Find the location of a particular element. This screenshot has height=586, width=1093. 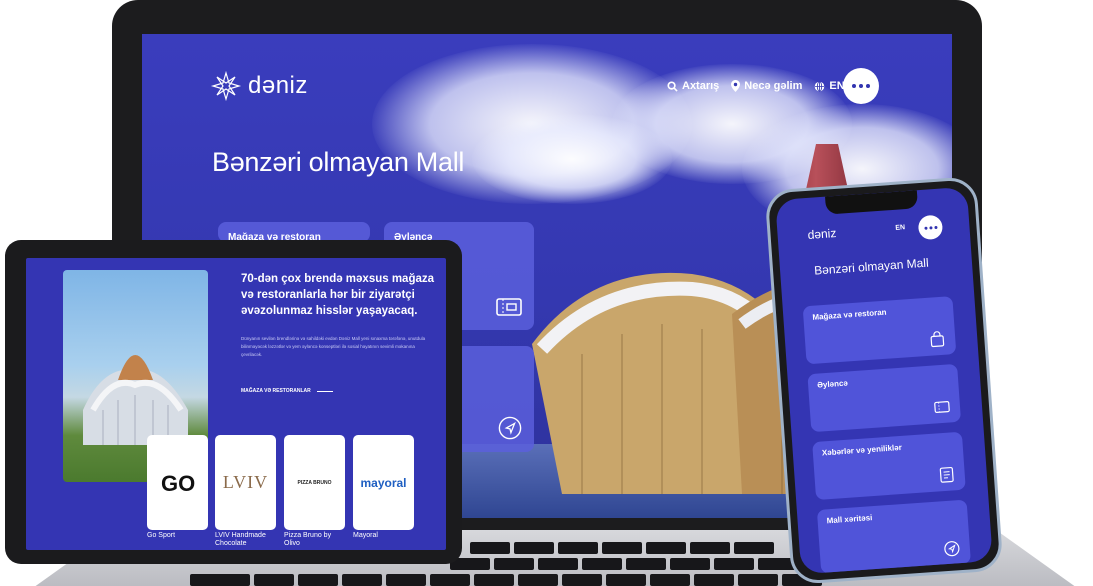

language-switch: EN is located at coordinates (829, 86).